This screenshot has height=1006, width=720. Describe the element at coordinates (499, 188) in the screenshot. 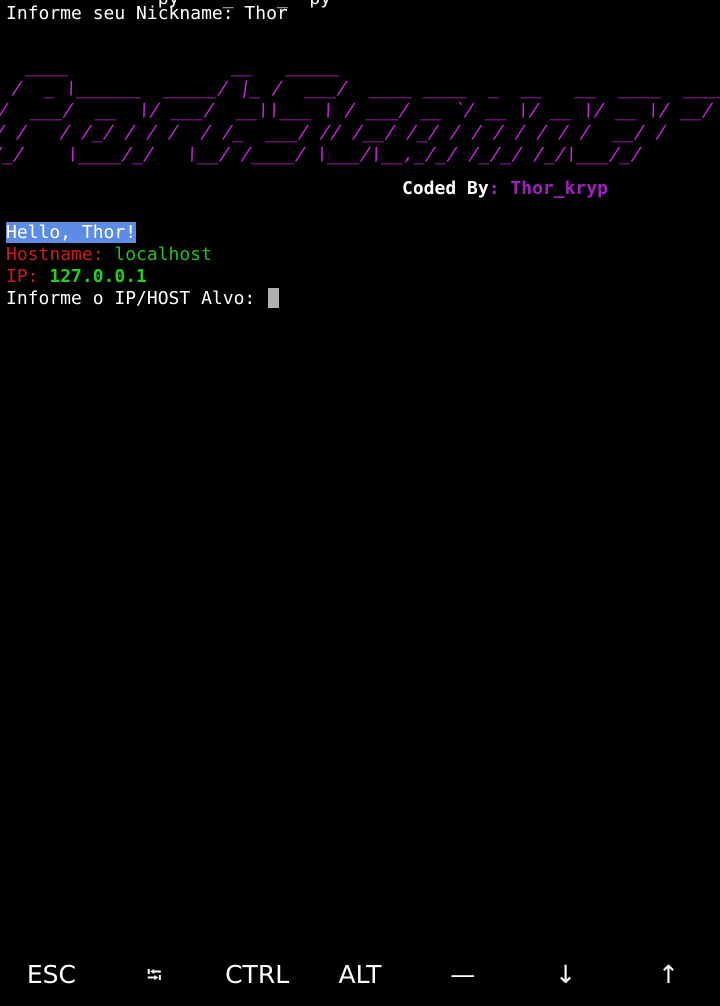

I see `coded-by-colon: :` at that location.